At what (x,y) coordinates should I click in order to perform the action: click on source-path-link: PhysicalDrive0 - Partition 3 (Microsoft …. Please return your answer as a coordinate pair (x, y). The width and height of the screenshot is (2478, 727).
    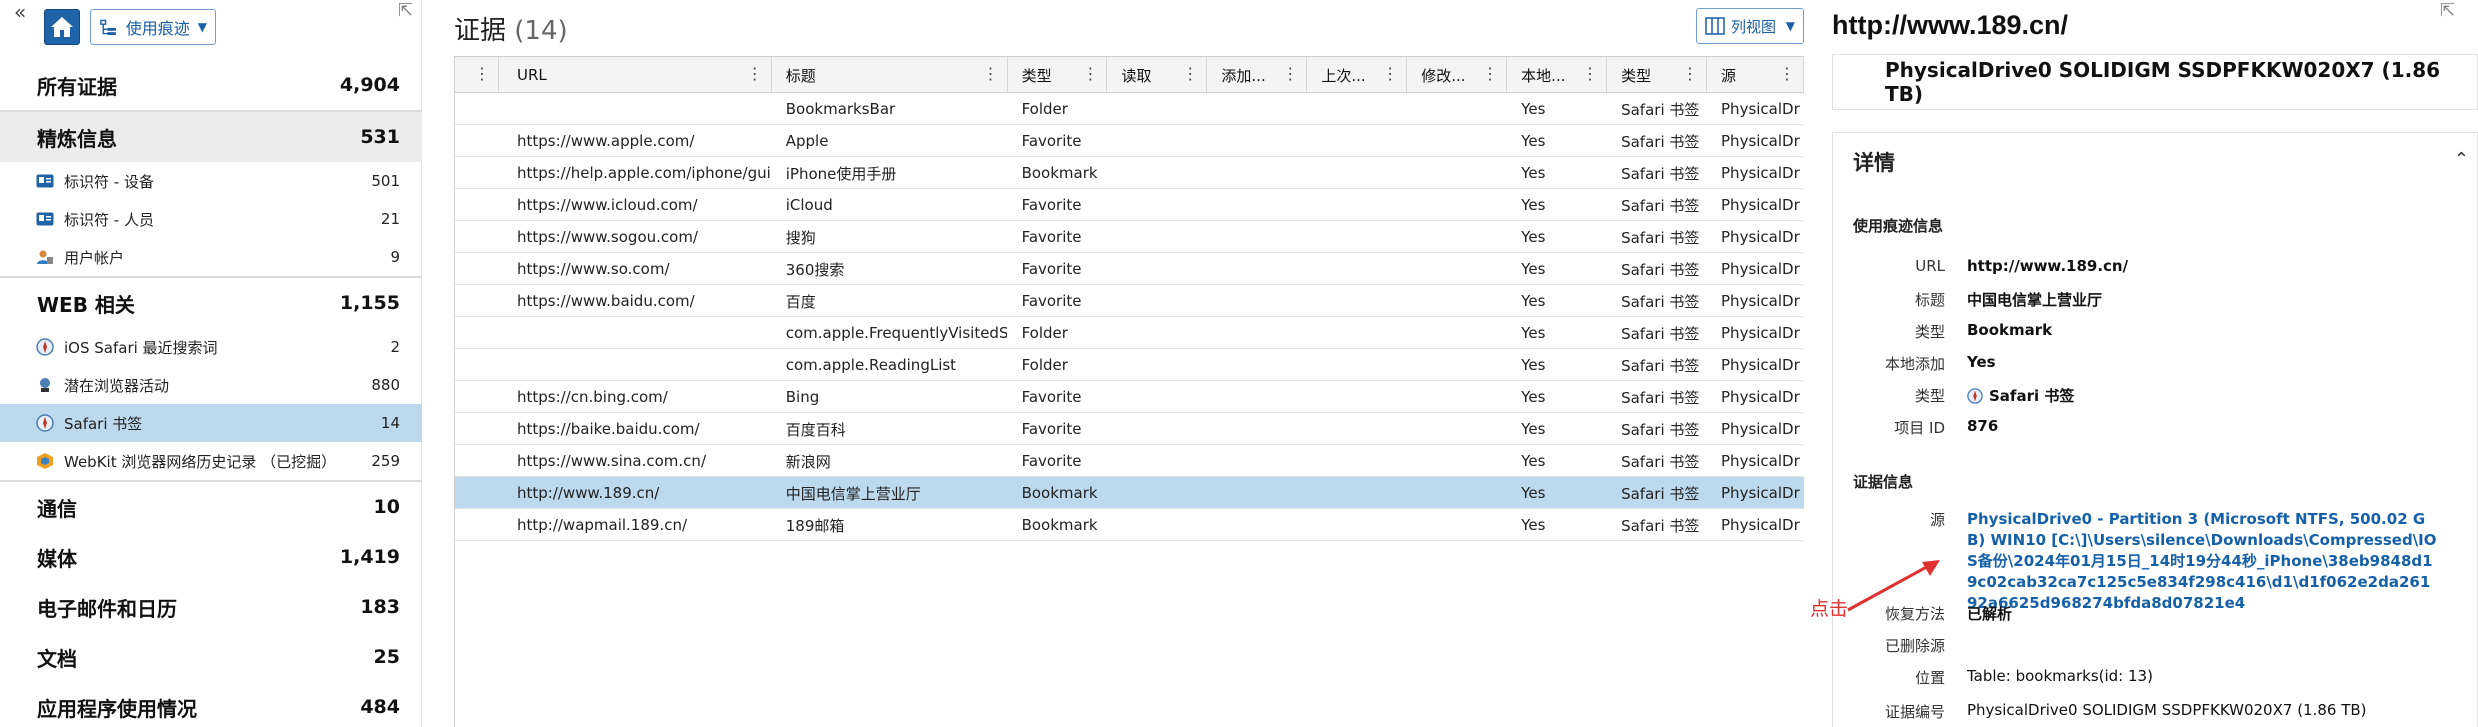
    Looking at the image, I should click on (2202, 561).